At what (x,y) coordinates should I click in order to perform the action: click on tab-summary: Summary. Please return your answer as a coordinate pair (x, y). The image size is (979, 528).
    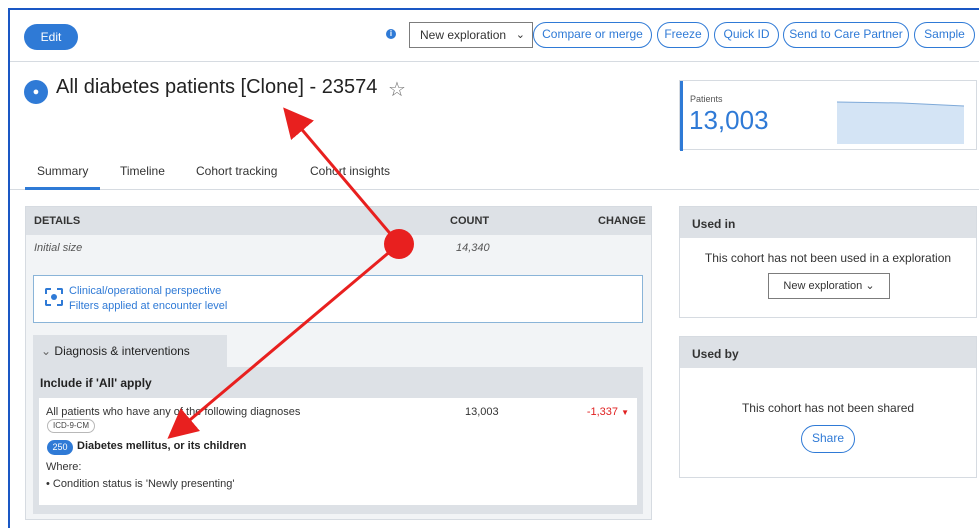
    Looking at the image, I should click on (62, 177).